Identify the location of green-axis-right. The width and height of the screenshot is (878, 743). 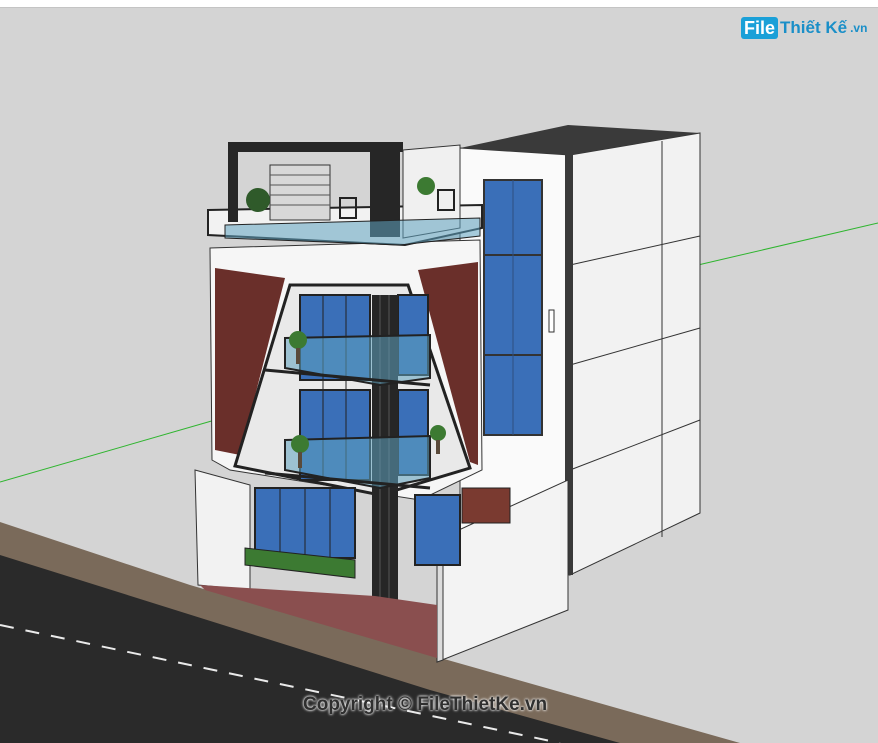
(787, 244).